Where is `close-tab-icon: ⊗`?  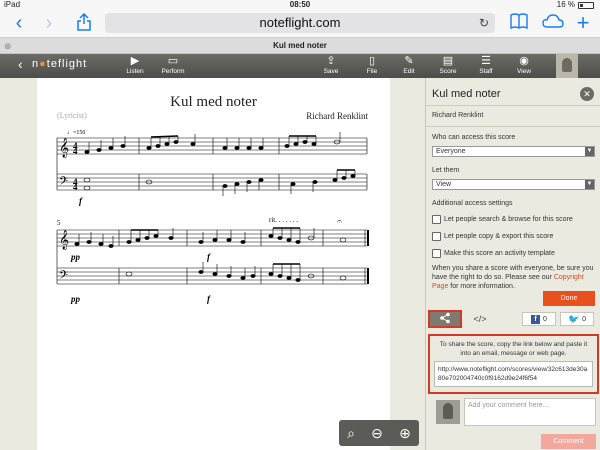 close-tab-icon: ⊗ is located at coordinates (8, 46).